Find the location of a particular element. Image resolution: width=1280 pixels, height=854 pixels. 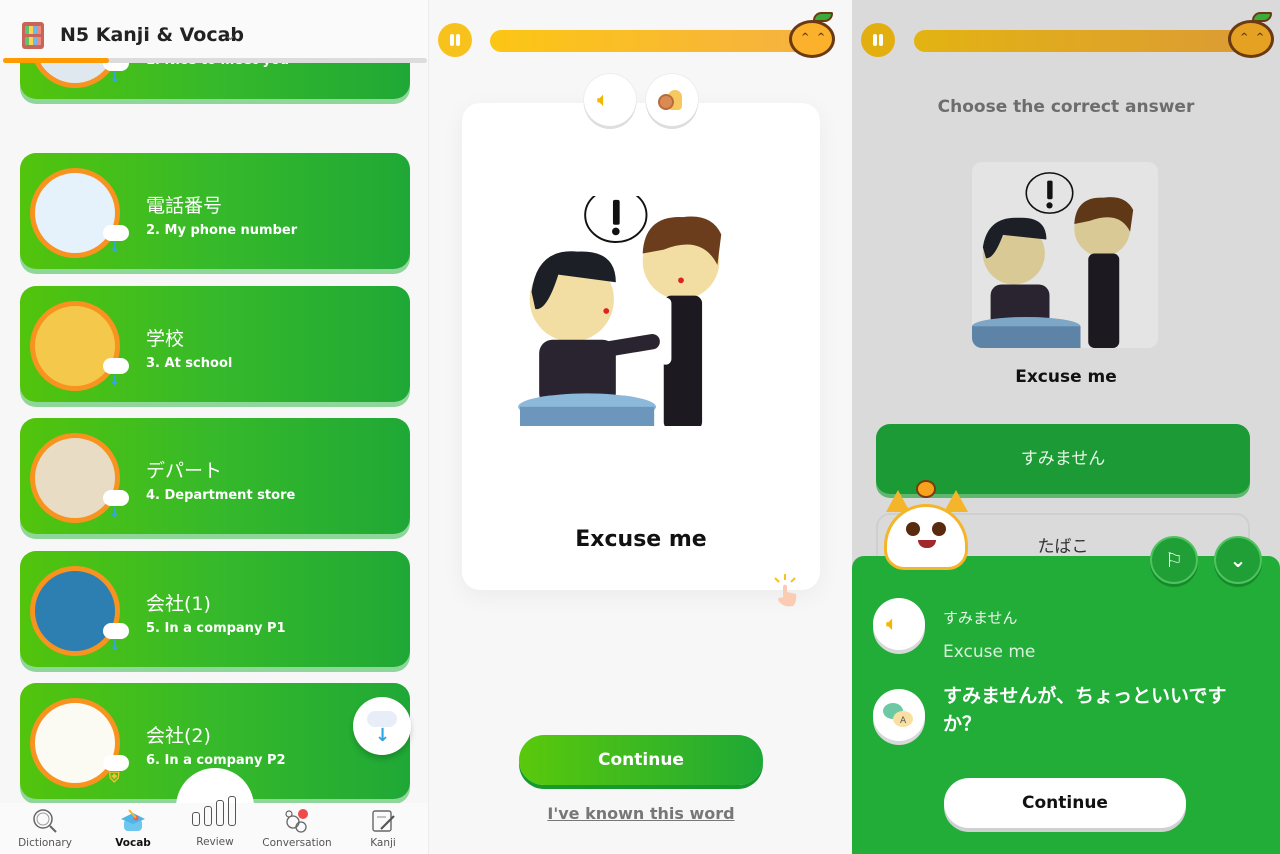

lesson-card: ↓ 電話番号 2. My phone number is located at coordinates (215, 211).